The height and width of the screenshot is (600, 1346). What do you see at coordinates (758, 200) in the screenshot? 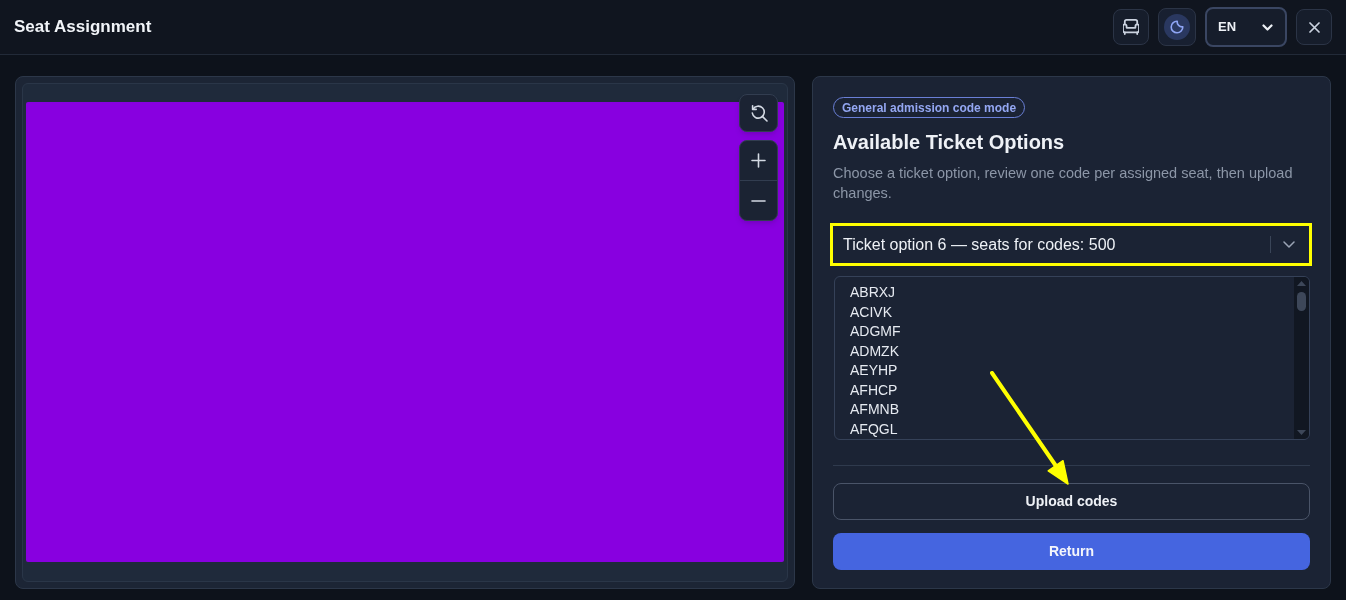
I see `minus-icon` at bounding box center [758, 200].